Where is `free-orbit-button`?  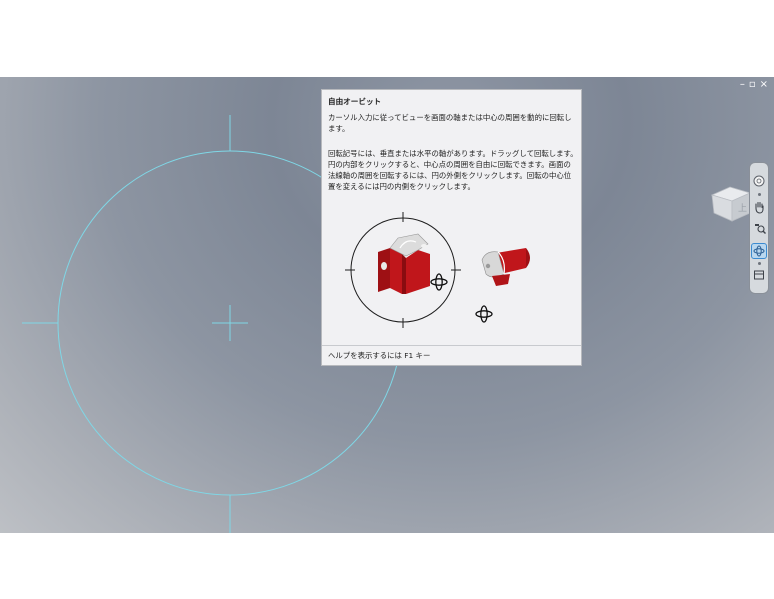 free-orbit-button is located at coordinates (759, 251).